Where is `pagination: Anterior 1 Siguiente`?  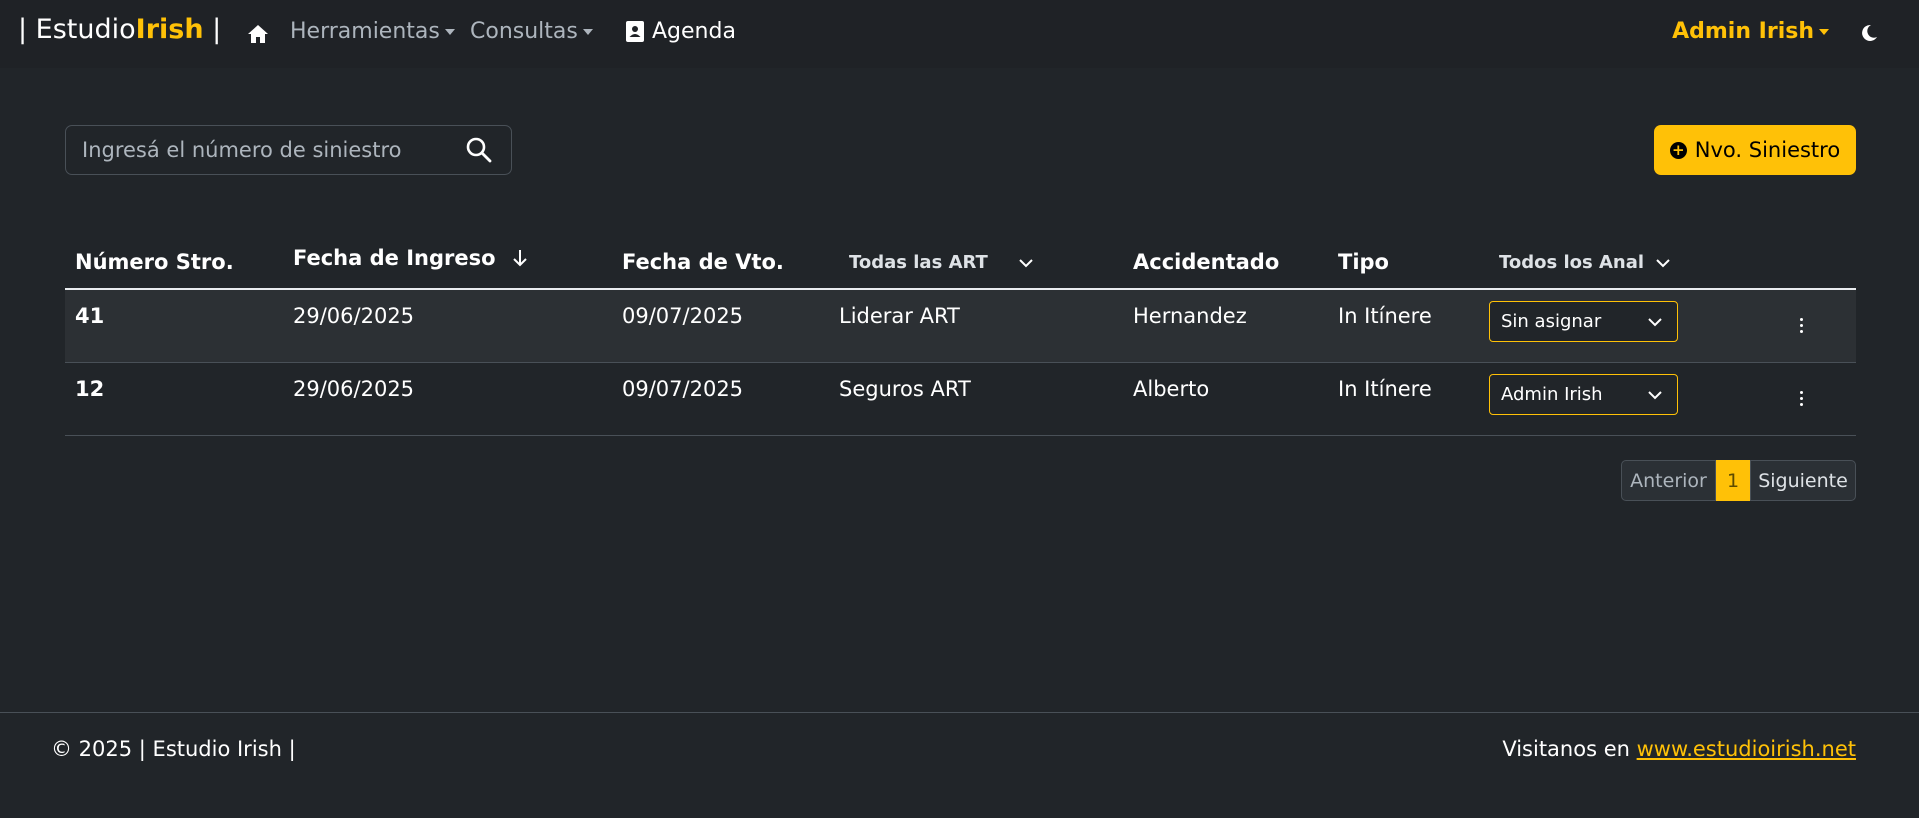
pagination: Anterior 1 Siguiente is located at coordinates (1738, 480).